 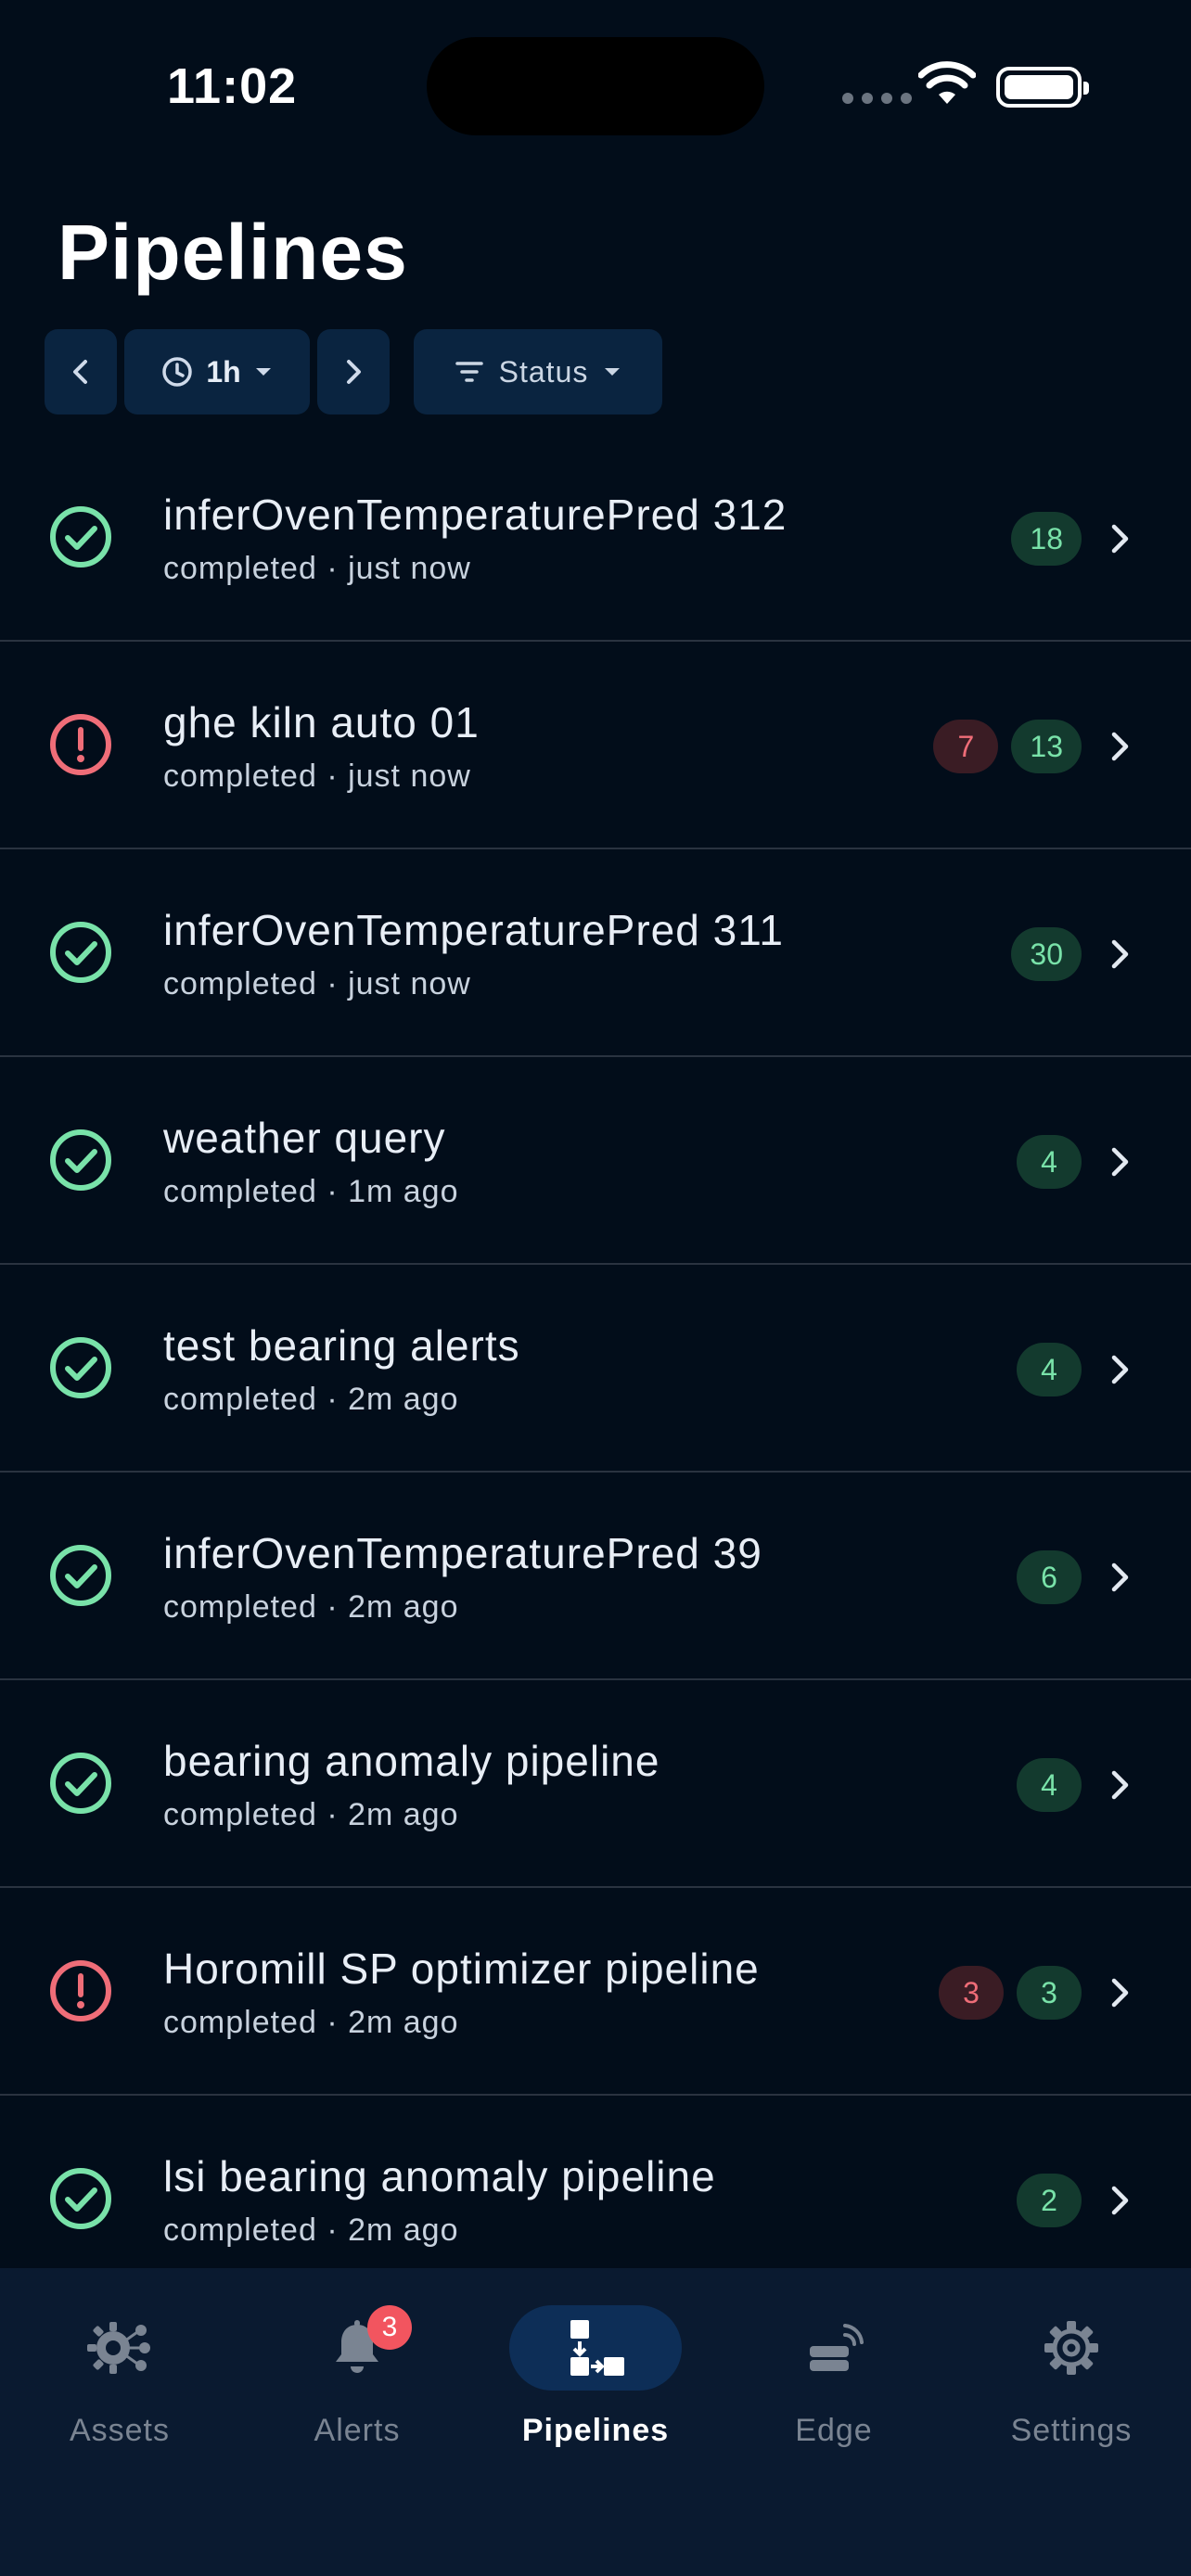 What do you see at coordinates (475, 515) in the screenshot?
I see `pipeline-name: inferOvenTemperaturePred 312` at bounding box center [475, 515].